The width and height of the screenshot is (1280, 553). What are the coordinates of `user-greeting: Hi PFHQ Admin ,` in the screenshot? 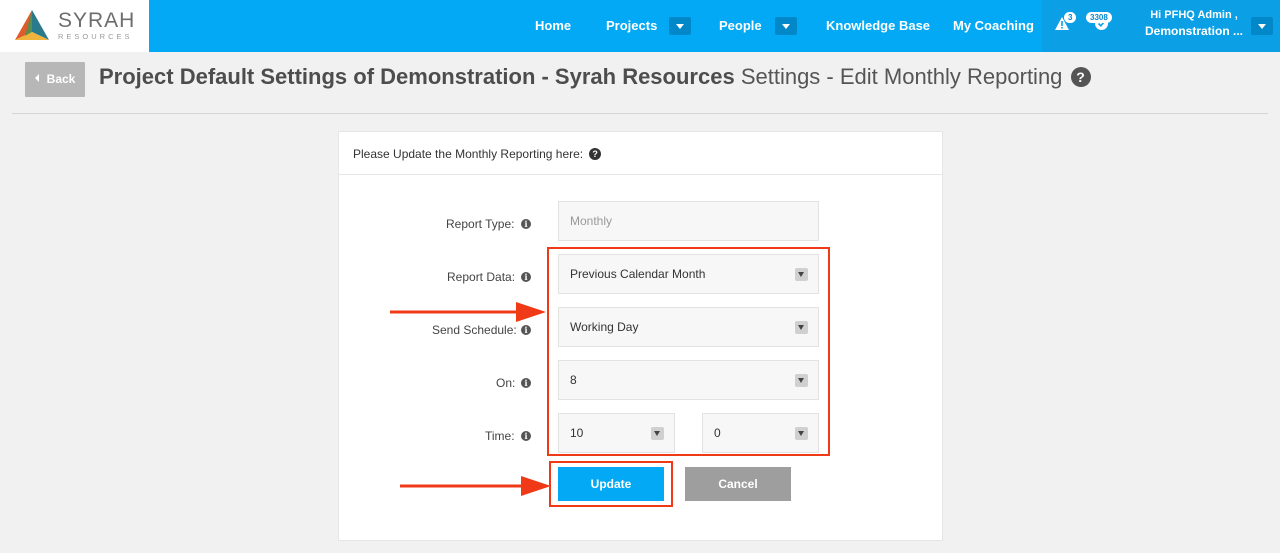 It's located at (1194, 15).